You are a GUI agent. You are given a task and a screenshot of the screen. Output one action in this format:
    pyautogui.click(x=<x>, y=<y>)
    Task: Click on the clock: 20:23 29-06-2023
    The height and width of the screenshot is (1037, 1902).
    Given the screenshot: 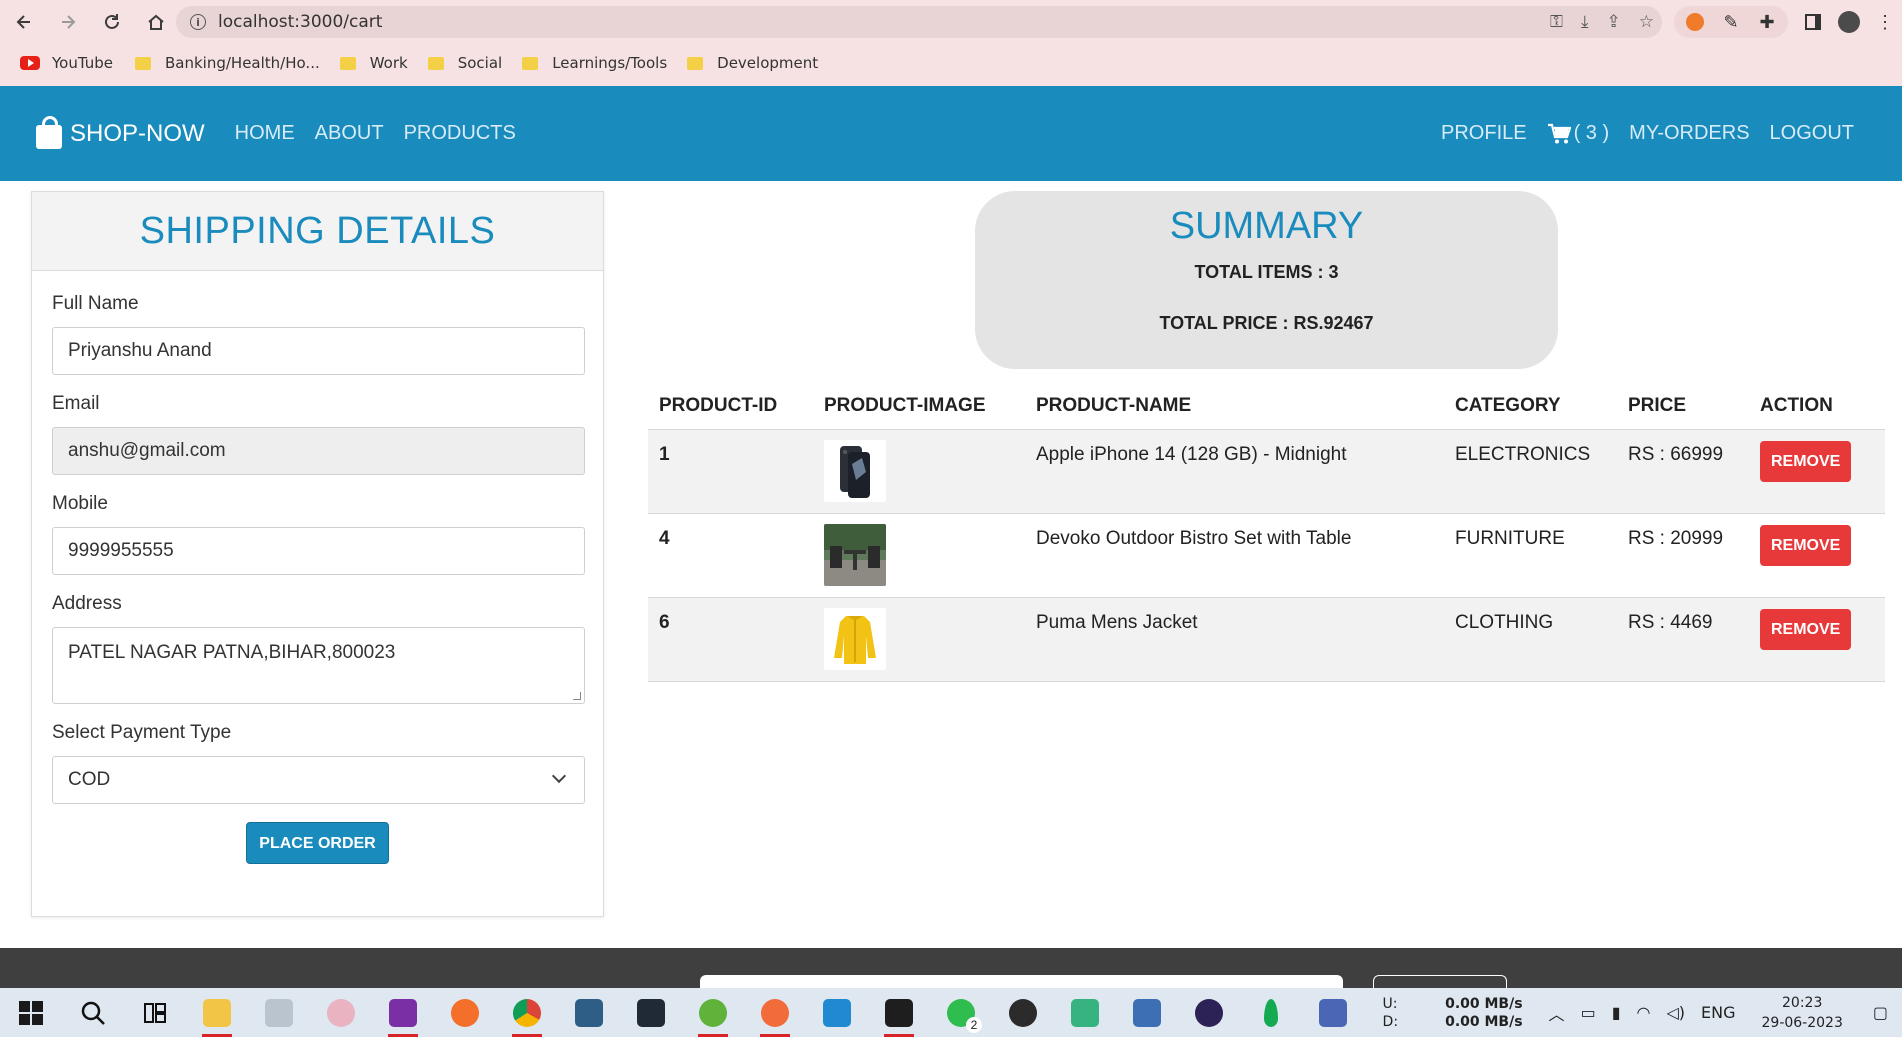 What is the action you would take?
    pyautogui.click(x=1802, y=1013)
    